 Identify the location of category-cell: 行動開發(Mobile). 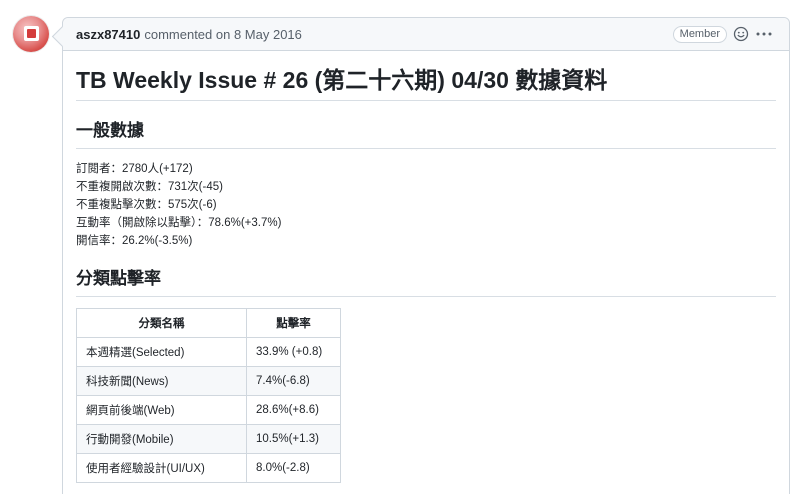
(161, 439).